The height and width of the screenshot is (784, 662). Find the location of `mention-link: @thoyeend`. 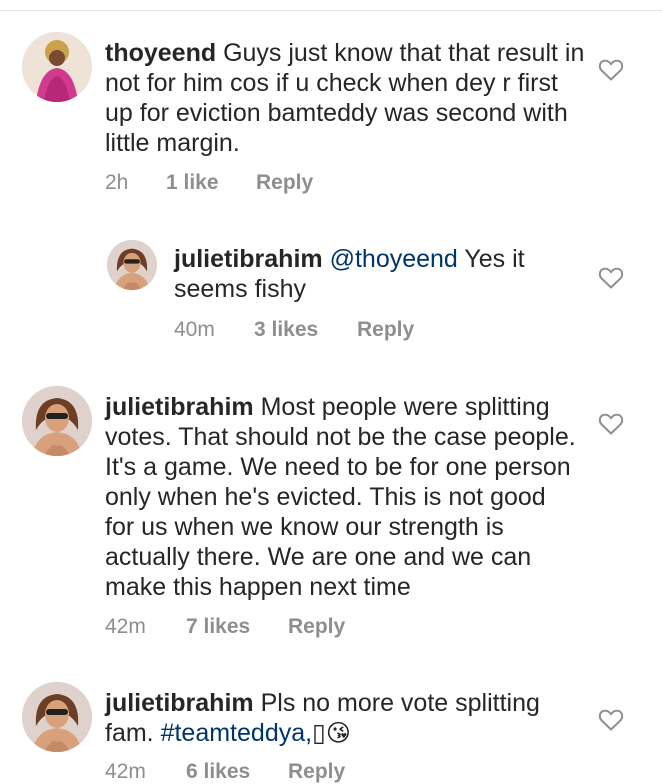

mention-link: @thoyeend is located at coordinates (394, 259).